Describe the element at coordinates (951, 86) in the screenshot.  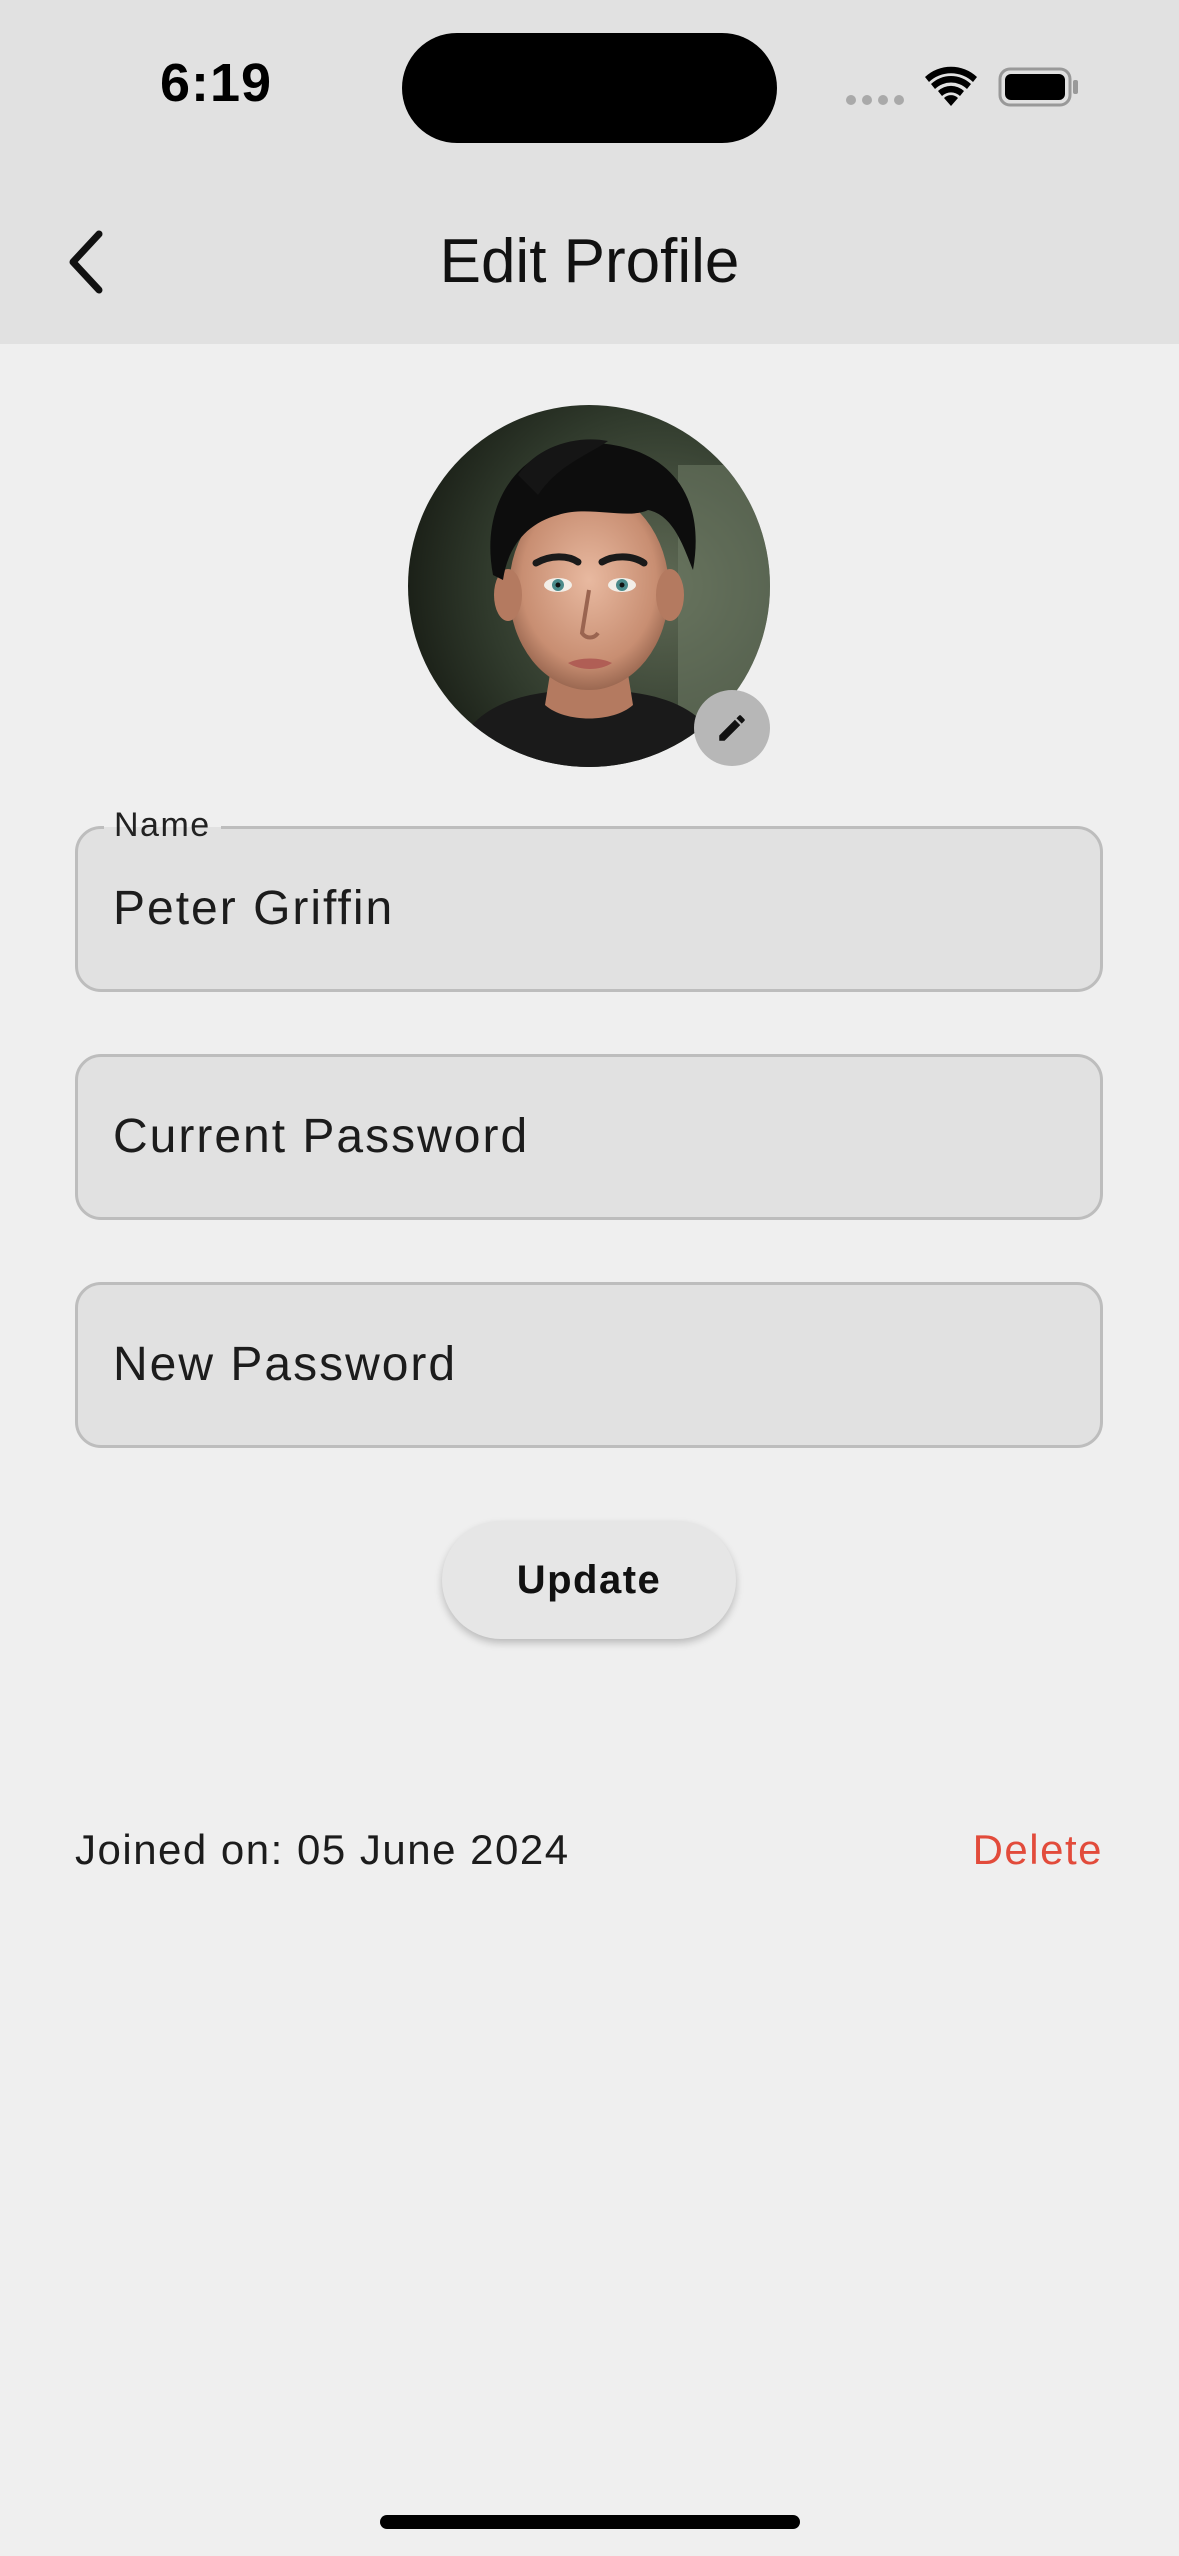
I see `wifi-icon` at that location.